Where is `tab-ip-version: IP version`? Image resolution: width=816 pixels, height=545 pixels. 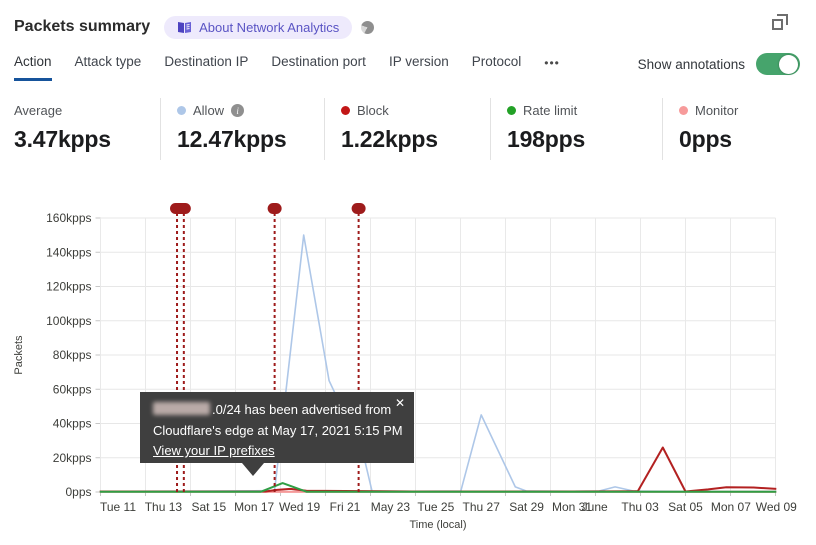
tab-ip-version: IP version is located at coordinates (419, 67).